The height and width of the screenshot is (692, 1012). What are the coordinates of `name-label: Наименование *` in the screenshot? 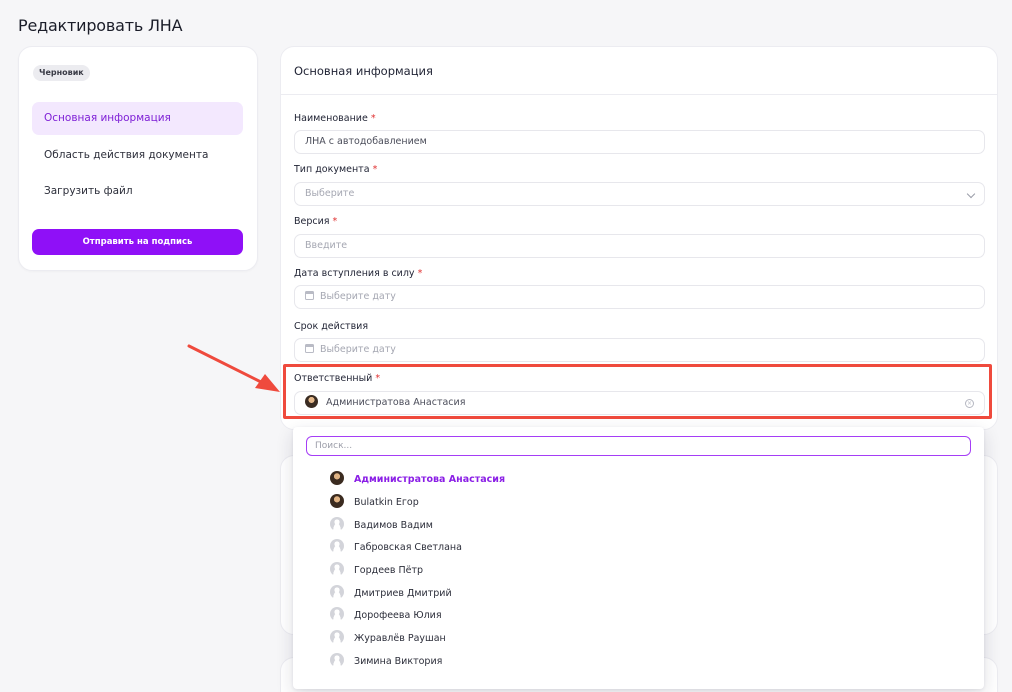 It's located at (335, 118).